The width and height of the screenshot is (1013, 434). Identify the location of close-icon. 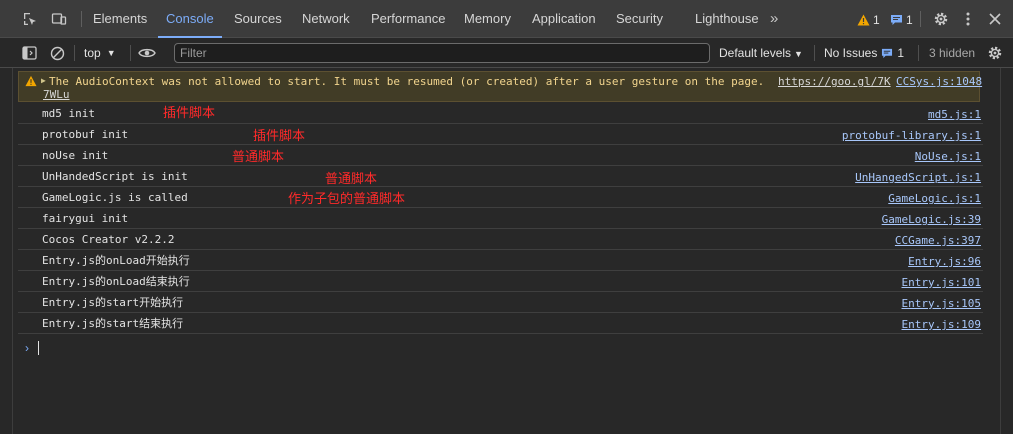
(995, 19).